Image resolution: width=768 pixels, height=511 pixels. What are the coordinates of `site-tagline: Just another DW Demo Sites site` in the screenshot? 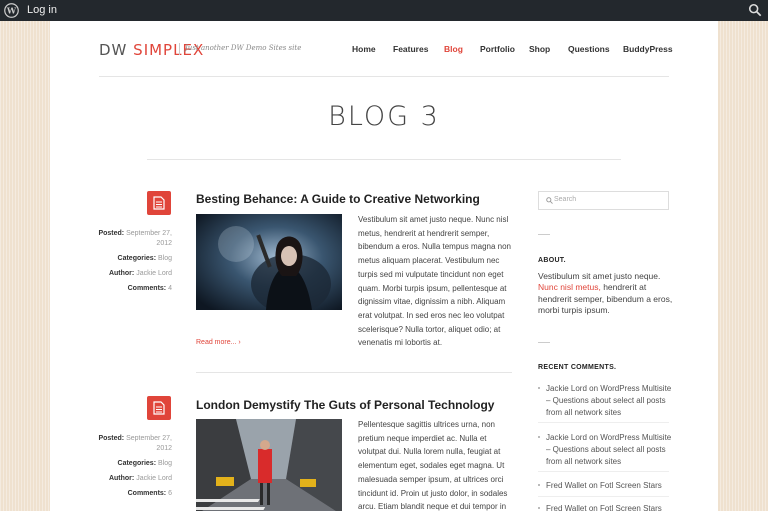 It's located at (243, 48).